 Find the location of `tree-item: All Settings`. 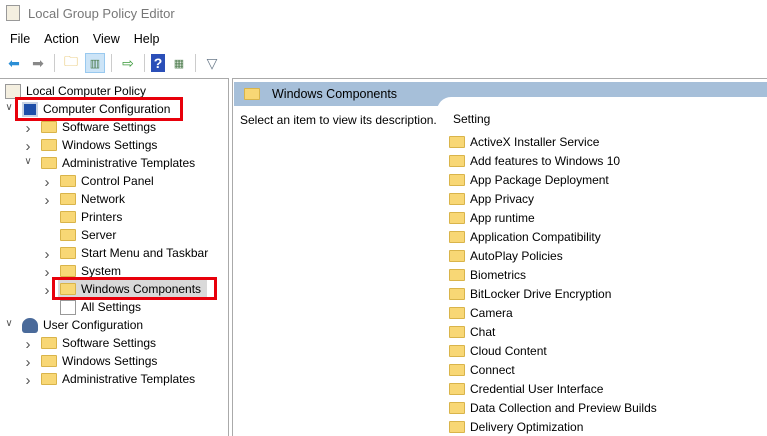

tree-item: All Settings is located at coordinates (100, 307).